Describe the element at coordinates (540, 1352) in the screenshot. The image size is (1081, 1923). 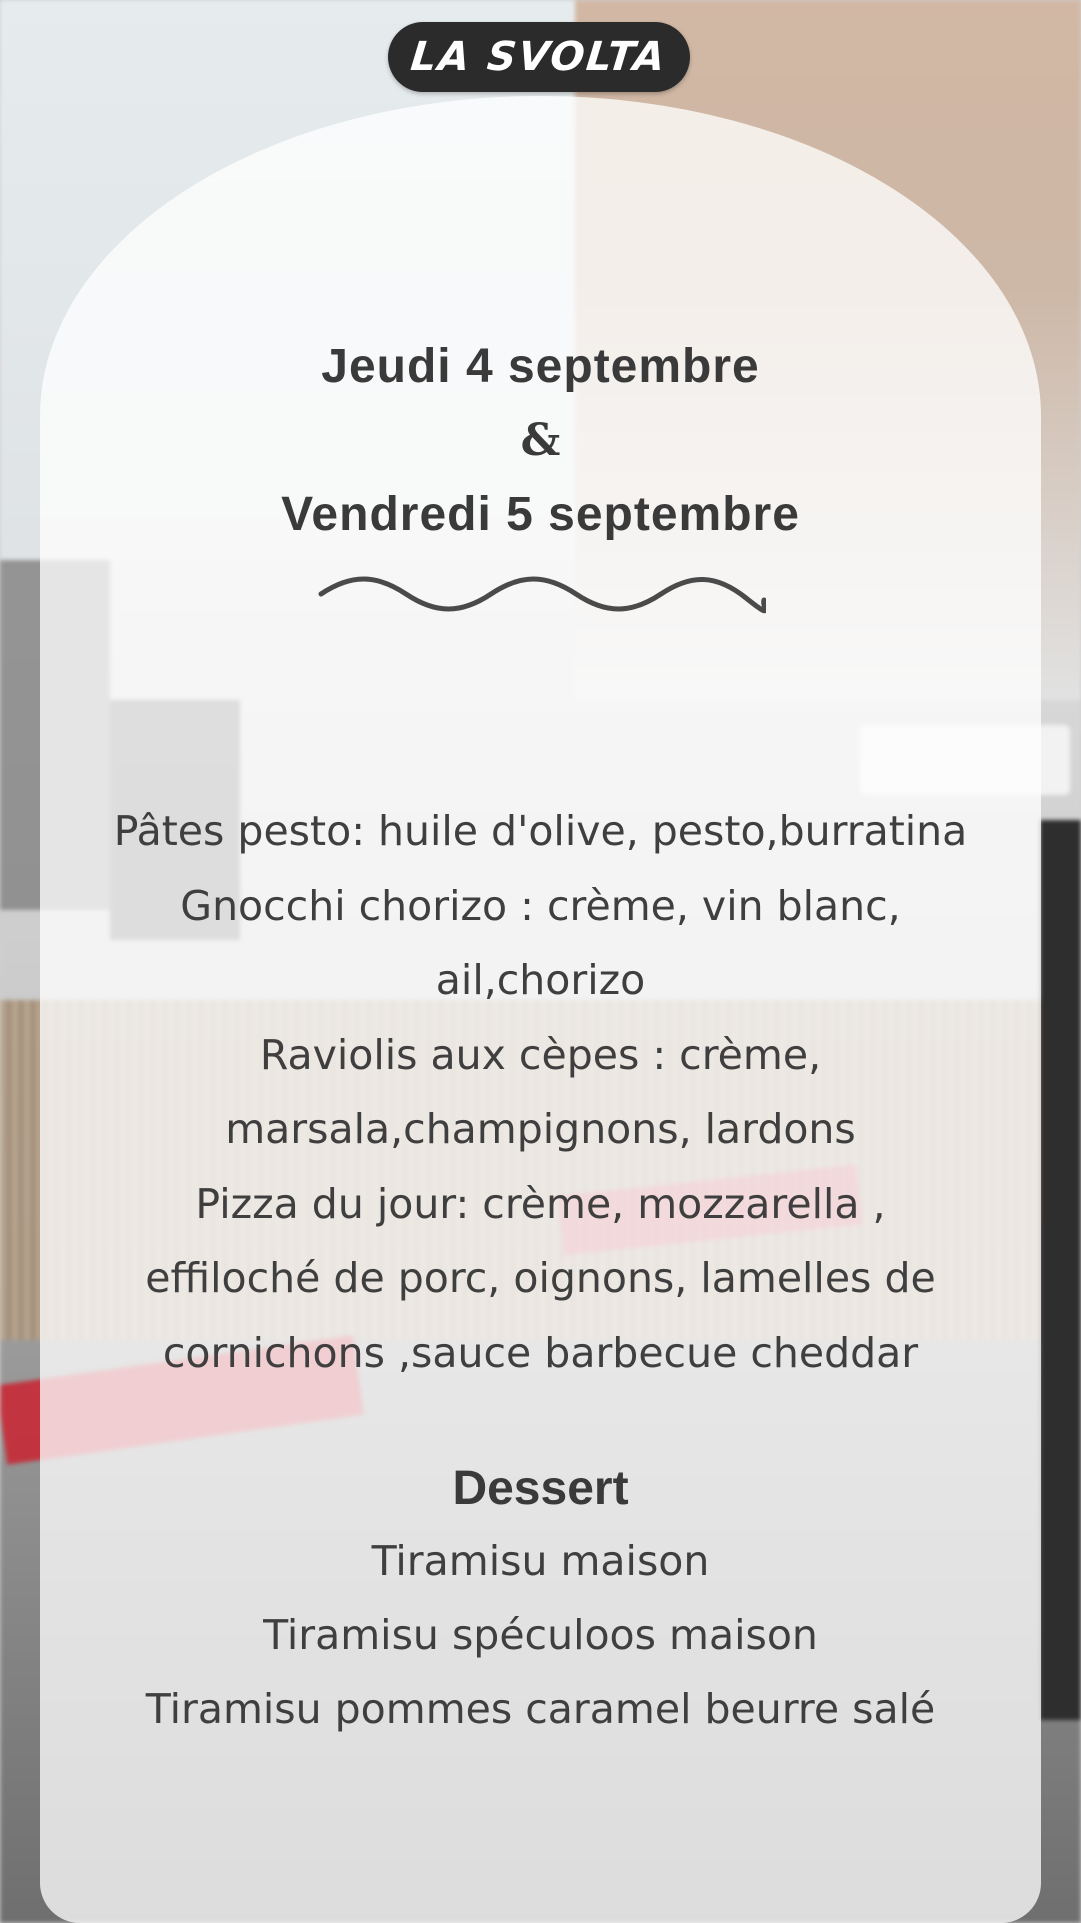
I see `dish-line: cornichons ,sauce barbecue cheddar` at that location.